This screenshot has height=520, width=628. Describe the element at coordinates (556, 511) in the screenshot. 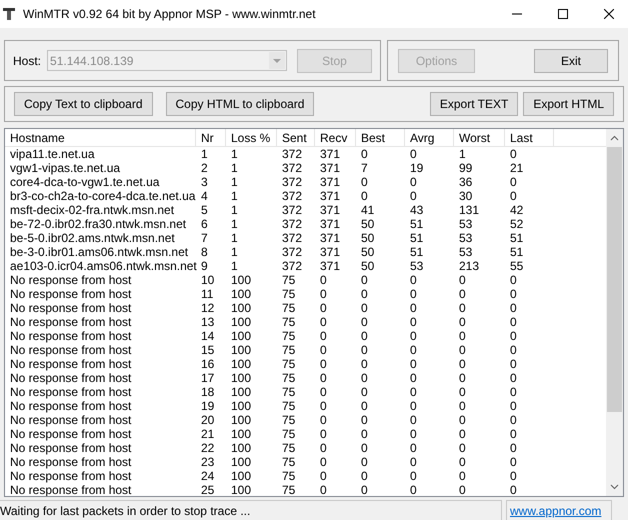

I see `website-link: www.appnor.com` at that location.